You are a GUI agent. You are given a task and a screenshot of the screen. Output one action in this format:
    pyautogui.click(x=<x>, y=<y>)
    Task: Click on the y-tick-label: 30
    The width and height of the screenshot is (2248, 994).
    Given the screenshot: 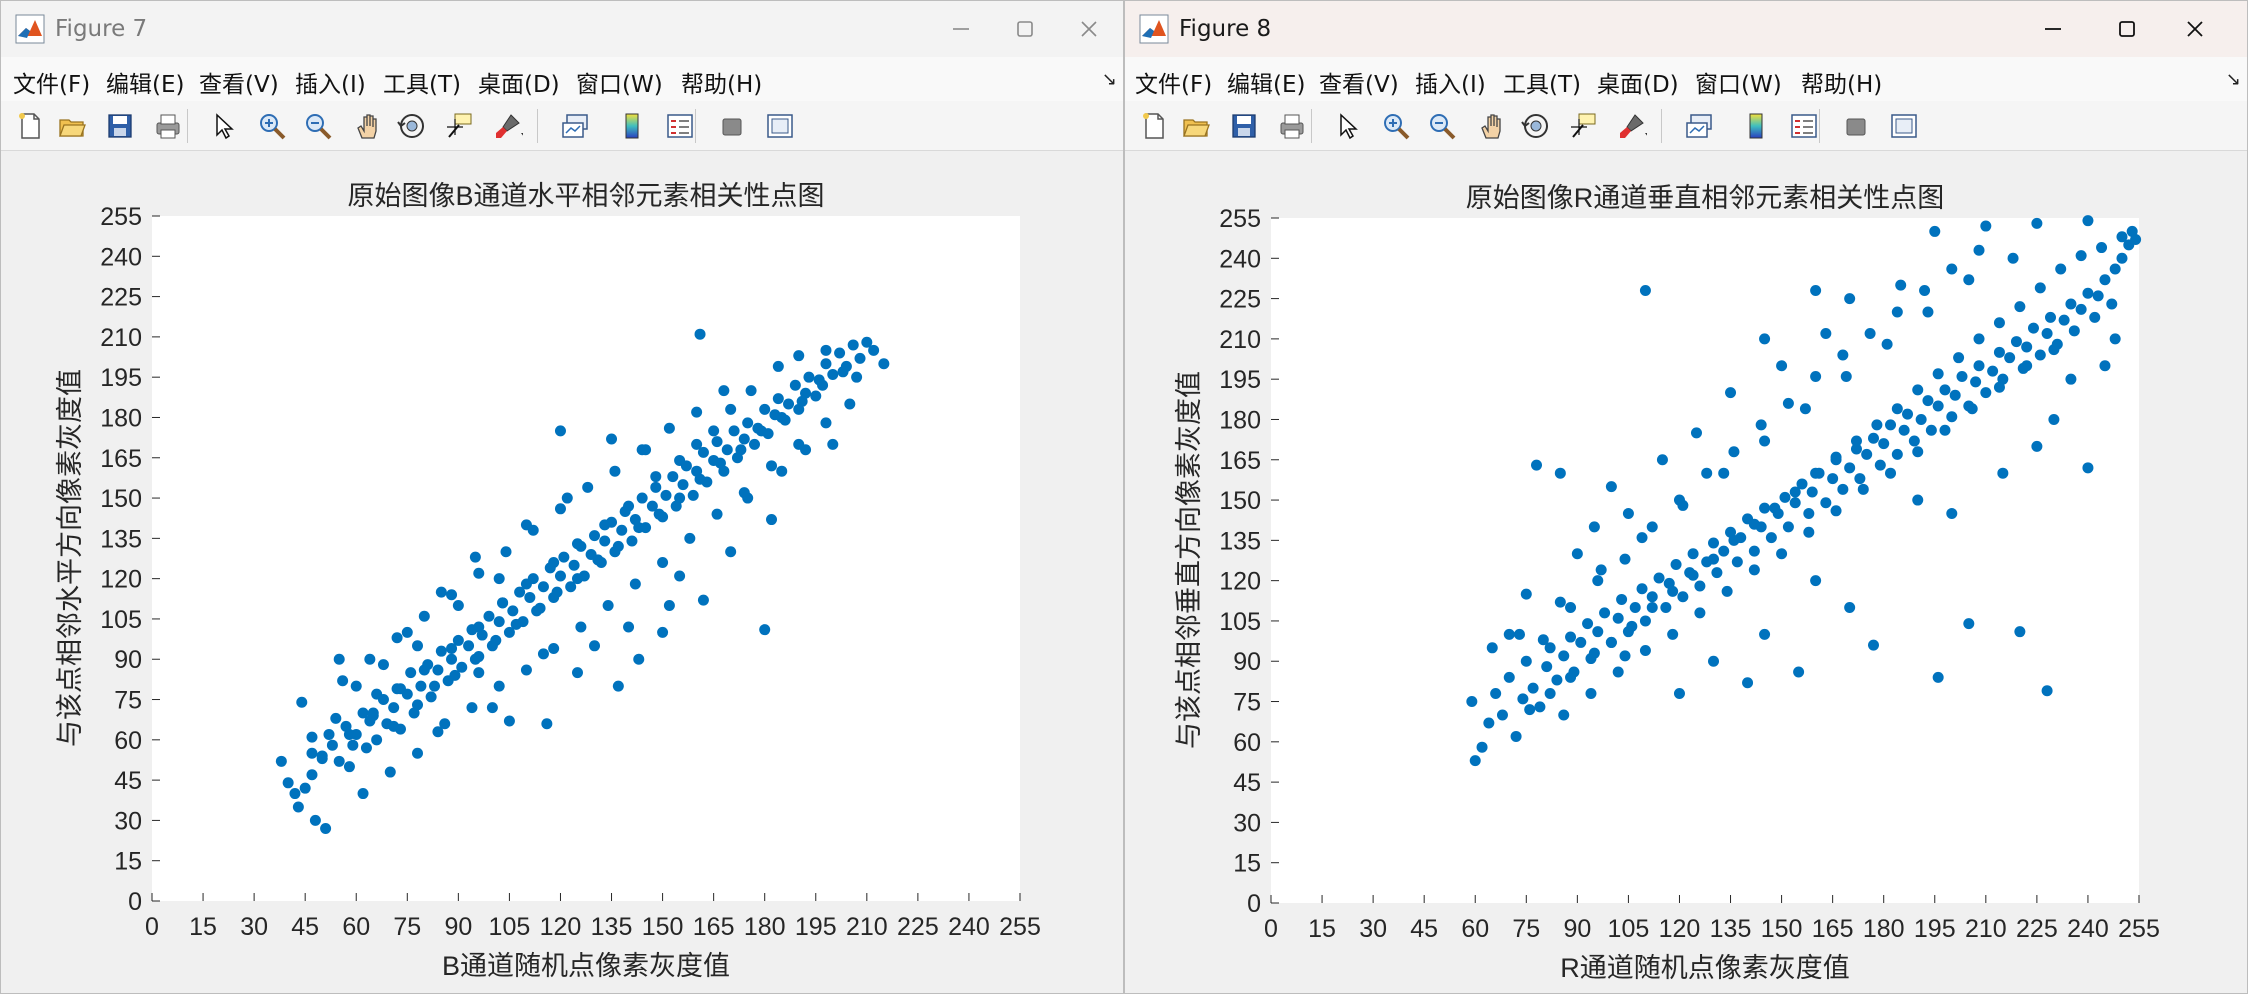 What is the action you would take?
    pyautogui.click(x=128, y=821)
    